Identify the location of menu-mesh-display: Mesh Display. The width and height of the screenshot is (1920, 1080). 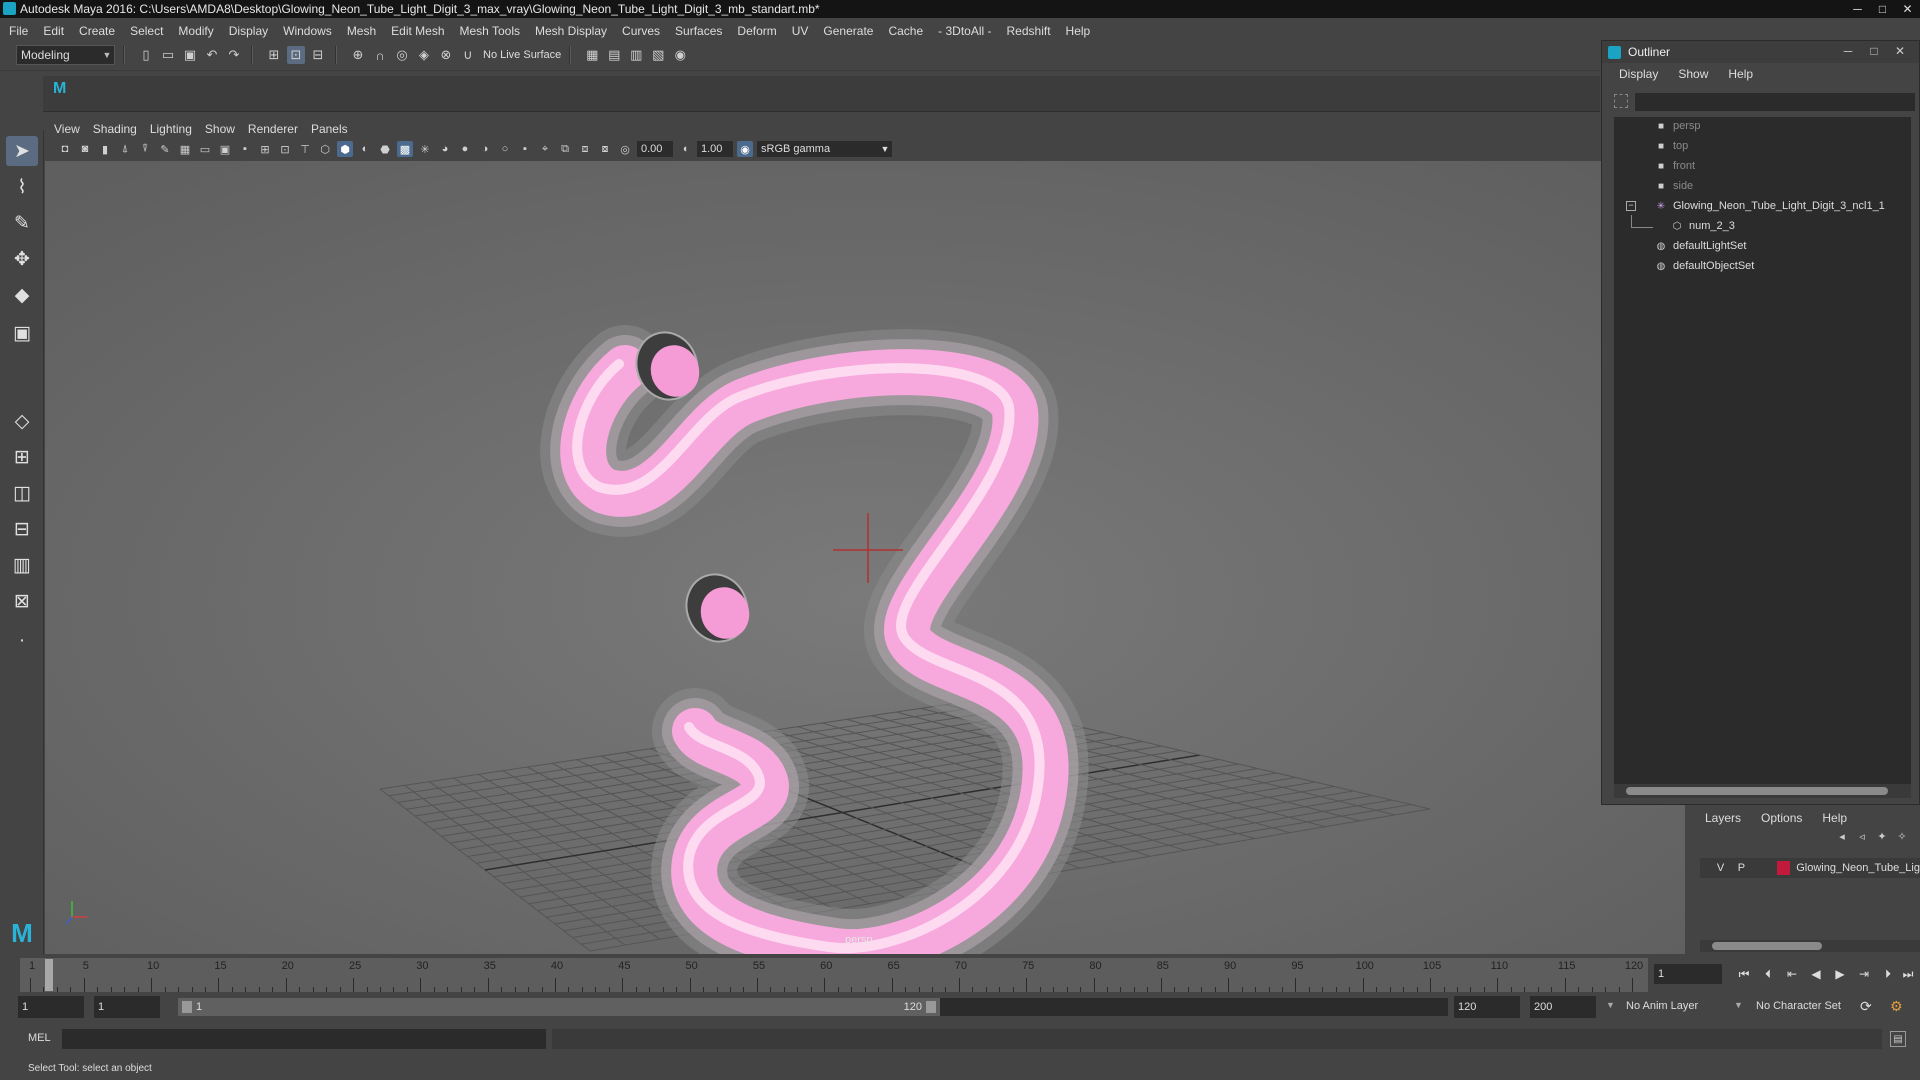
(571, 31).